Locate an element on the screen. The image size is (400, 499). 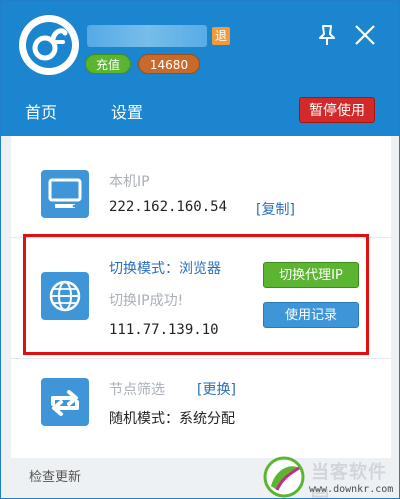
switch-proxy-ip-button: 切换代理IP is located at coordinates (311, 275).